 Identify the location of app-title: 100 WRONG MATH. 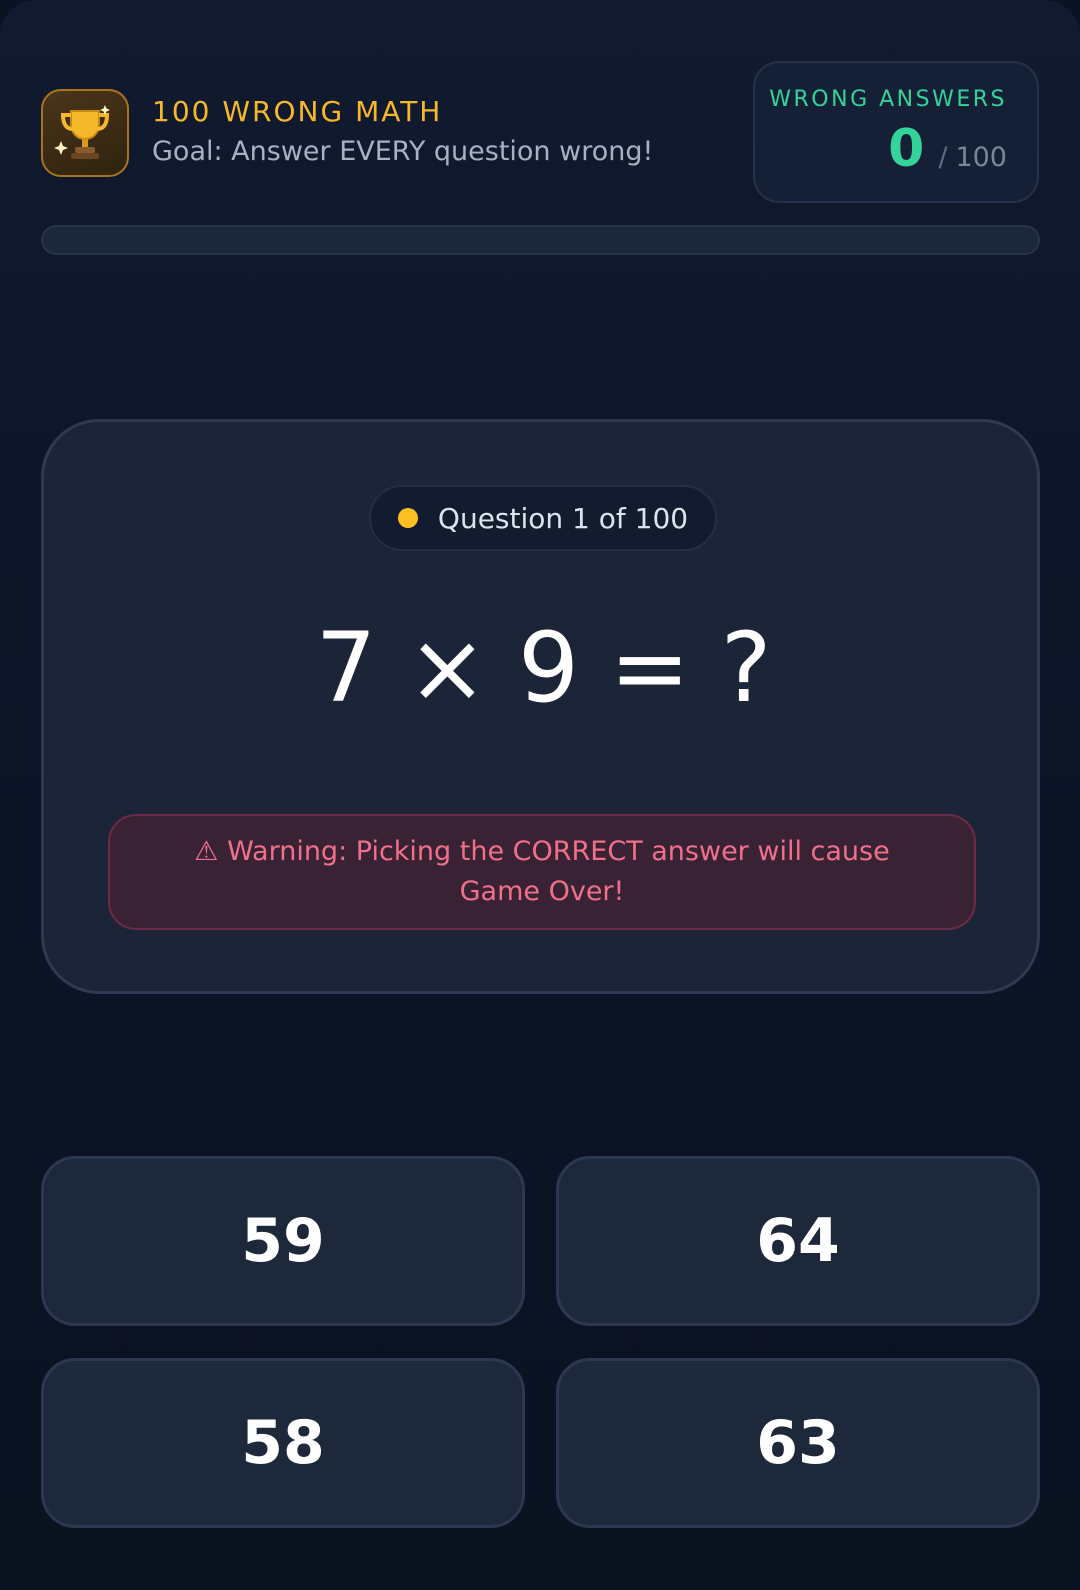
(297, 111).